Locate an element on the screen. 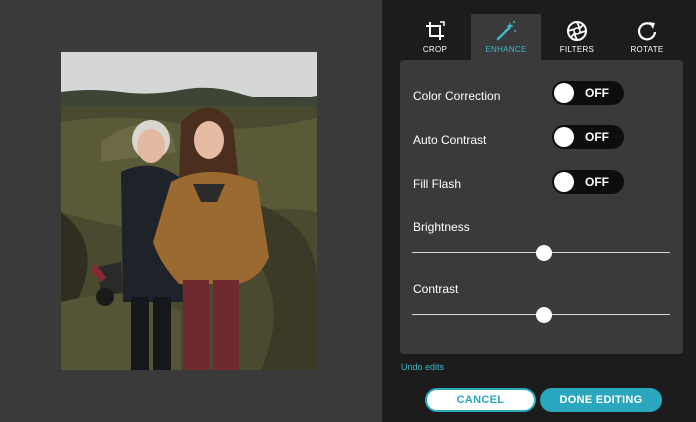 The image size is (696, 422). color-correction-label: Color Correction is located at coordinates (457, 96).